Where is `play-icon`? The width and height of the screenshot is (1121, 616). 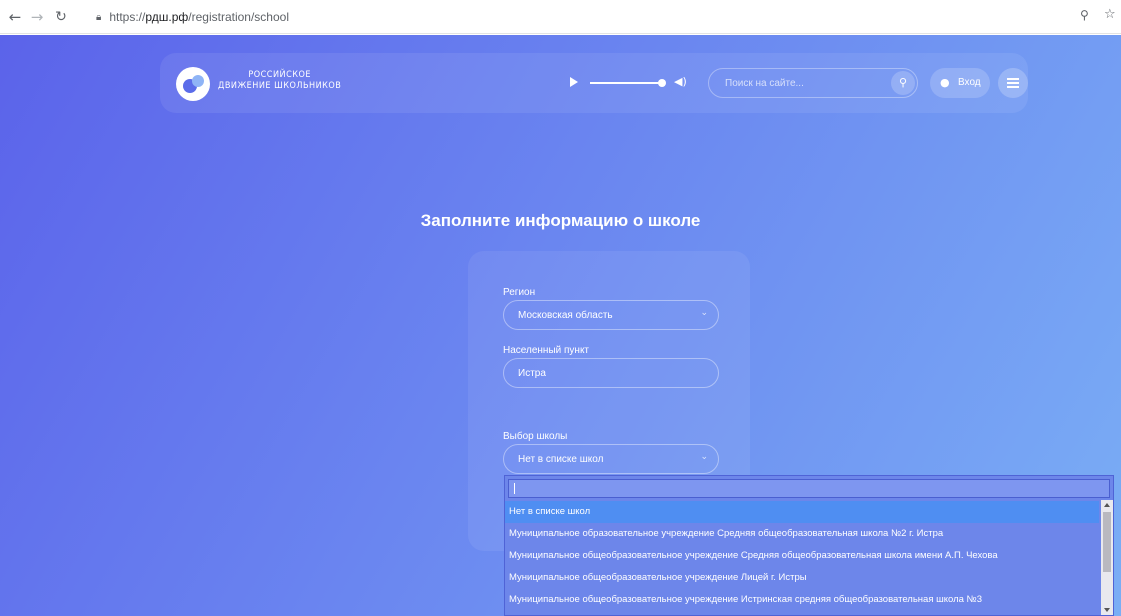 play-icon is located at coordinates (574, 82).